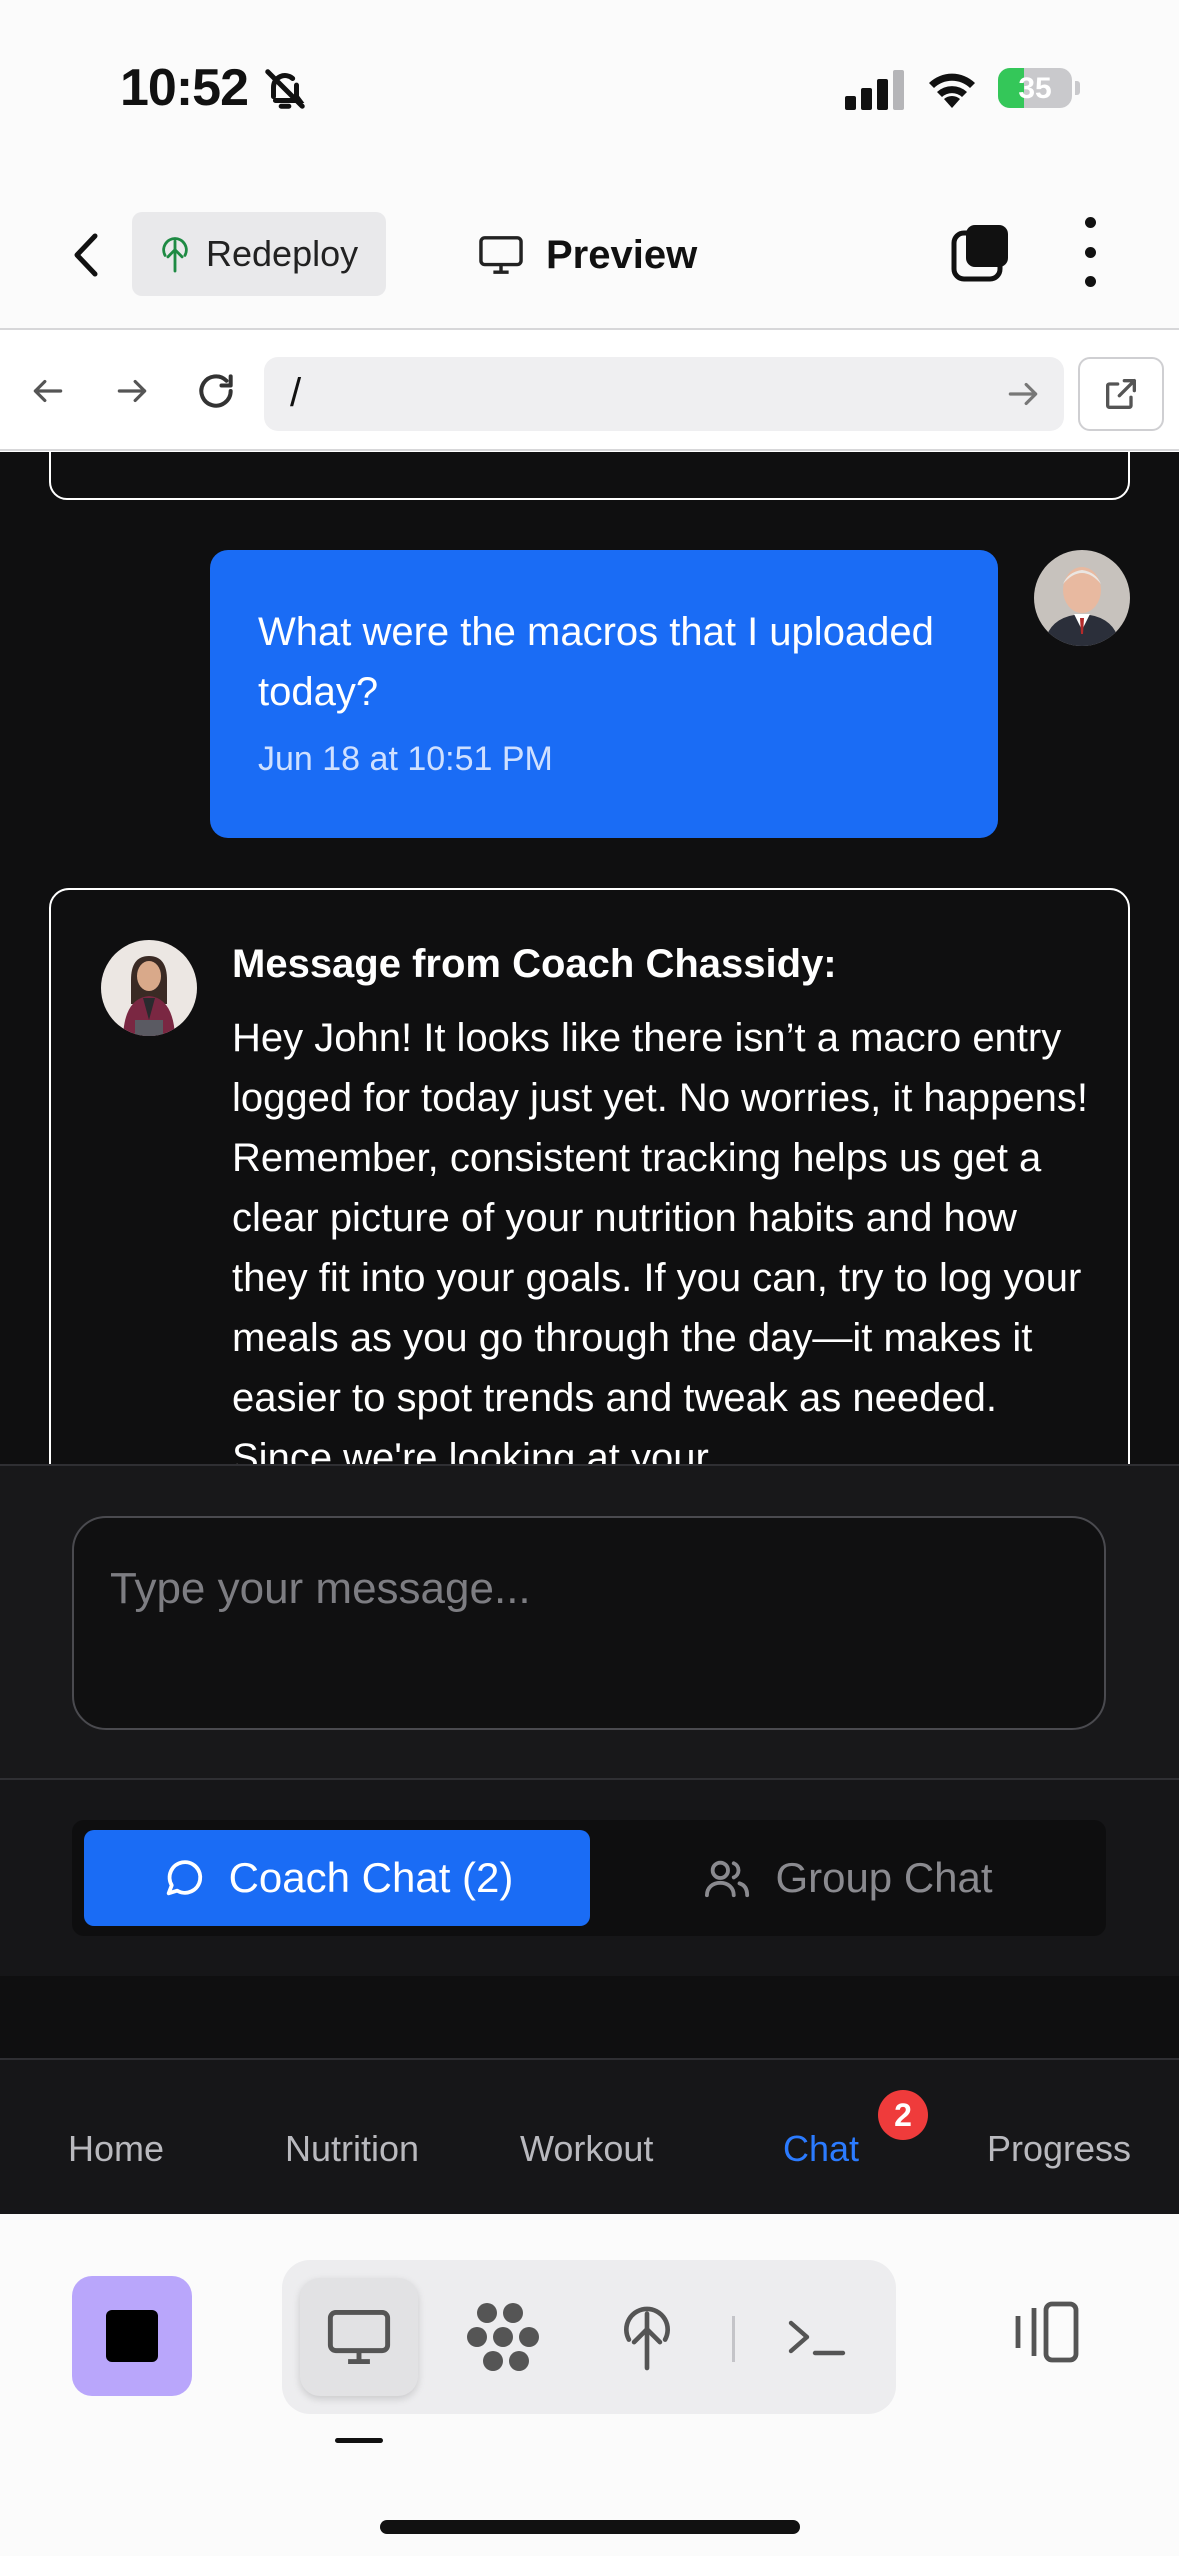 The height and width of the screenshot is (2556, 1179). Describe the element at coordinates (903, 2115) in the screenshot. I see `chat-unread-badge: 2` at that location.